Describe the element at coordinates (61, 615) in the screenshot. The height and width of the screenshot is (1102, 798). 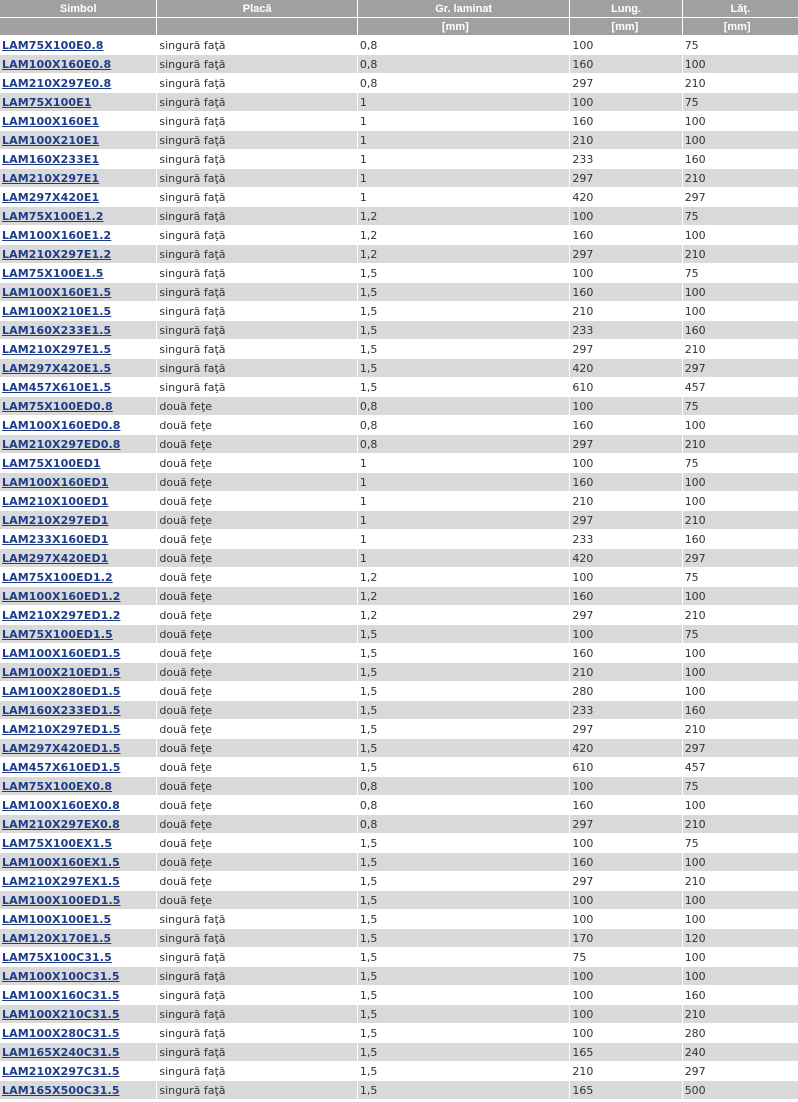
I see `product-link: LAM210X297ED1.2` at that location.